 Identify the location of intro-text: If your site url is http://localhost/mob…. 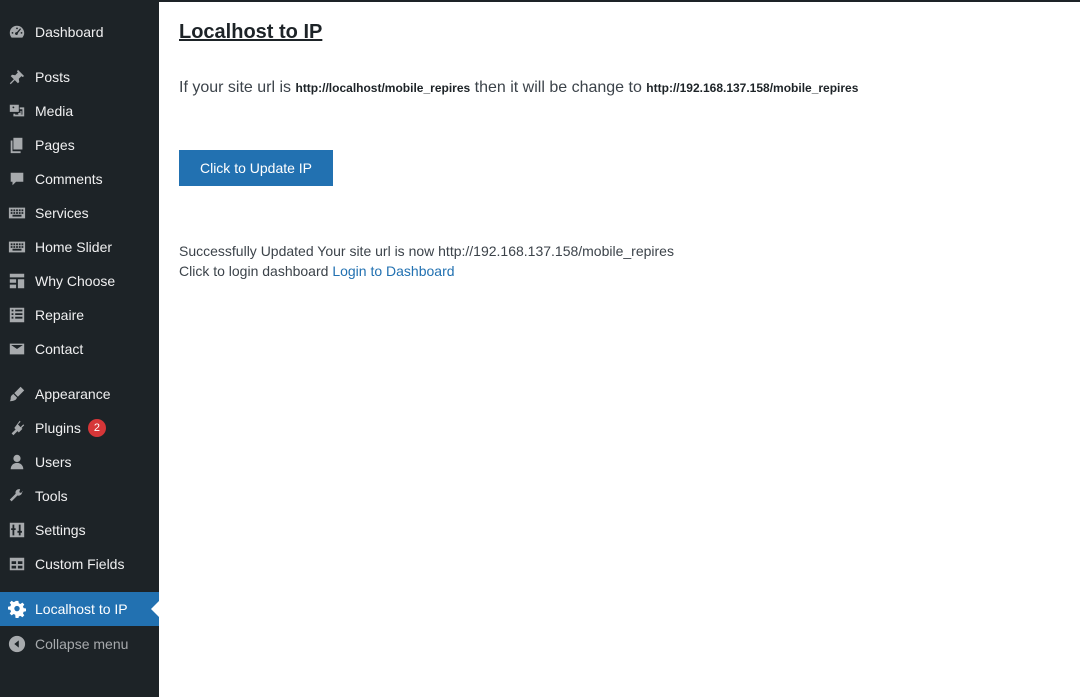
(518, 88).